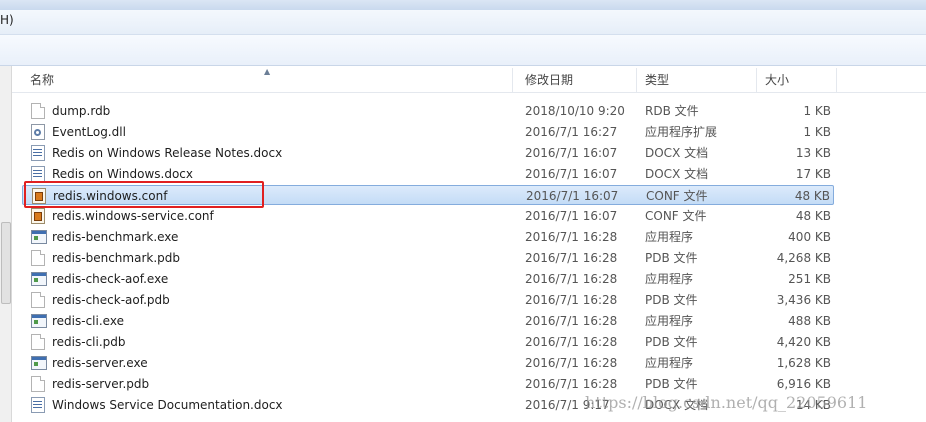  Describe the element at coordinates (111, 300) in the screenshot. I see `file-name: redis-check-aof.pdb` at that location.